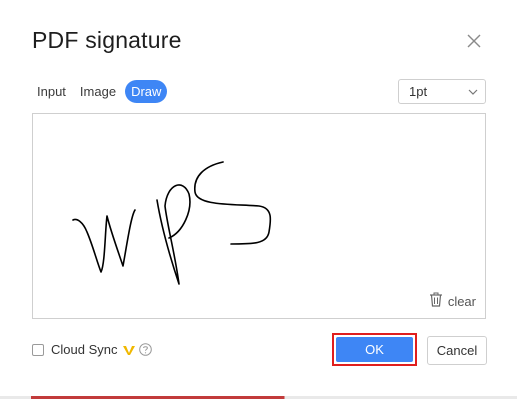 The height and width of the screenshot is (399, 517). I want to click on pen-width-select: 1pt, so click(442, 91).